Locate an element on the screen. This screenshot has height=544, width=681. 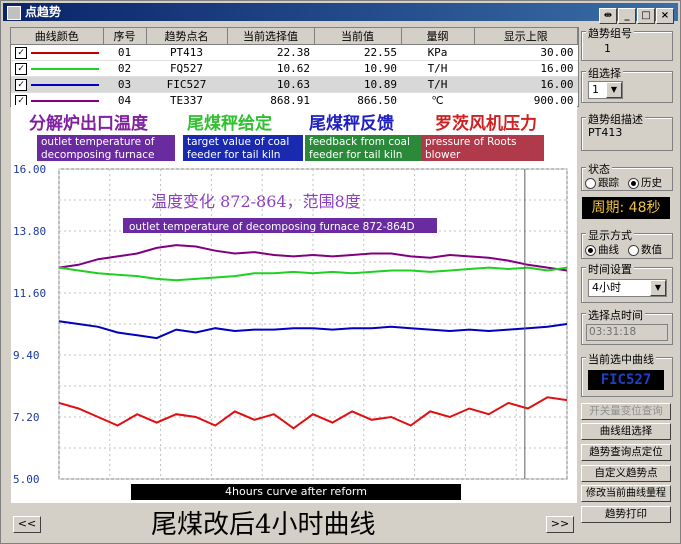
group-select-combo: 1 ▼ is located at coordinates (605, 90).